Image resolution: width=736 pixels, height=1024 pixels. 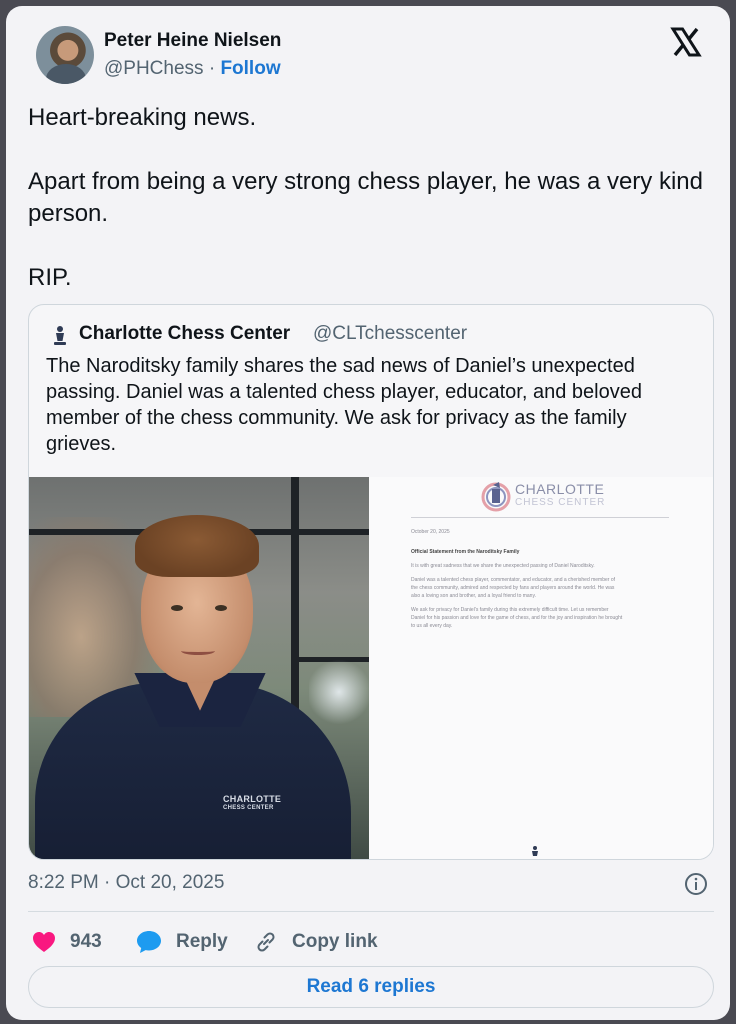 I want to click on author-handle-row: @PHChess · Follow, so click(x=192, y=69).